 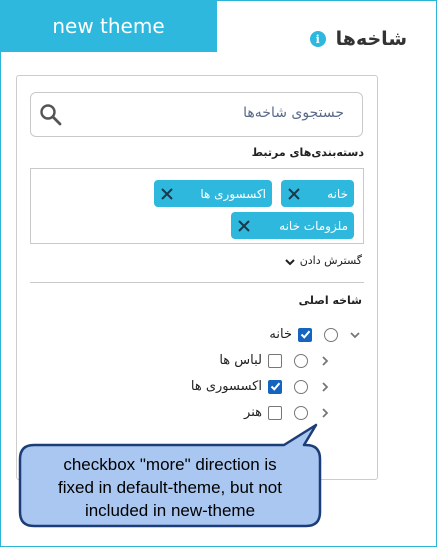 I want to click on callout-line: fixed in default-theme, but not, so click(x=170, y=487).